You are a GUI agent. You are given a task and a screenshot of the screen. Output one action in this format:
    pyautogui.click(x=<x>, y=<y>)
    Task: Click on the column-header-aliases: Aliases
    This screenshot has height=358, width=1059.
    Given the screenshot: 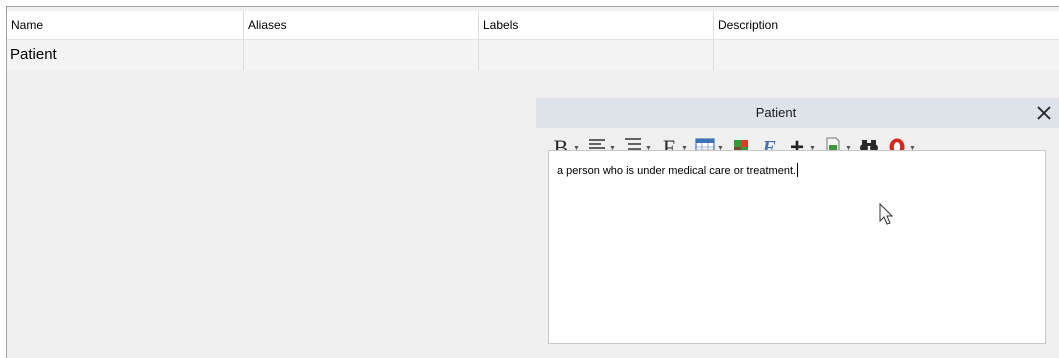 What is the action you would take?
    pyautogui.click(x=361, y=25)
    